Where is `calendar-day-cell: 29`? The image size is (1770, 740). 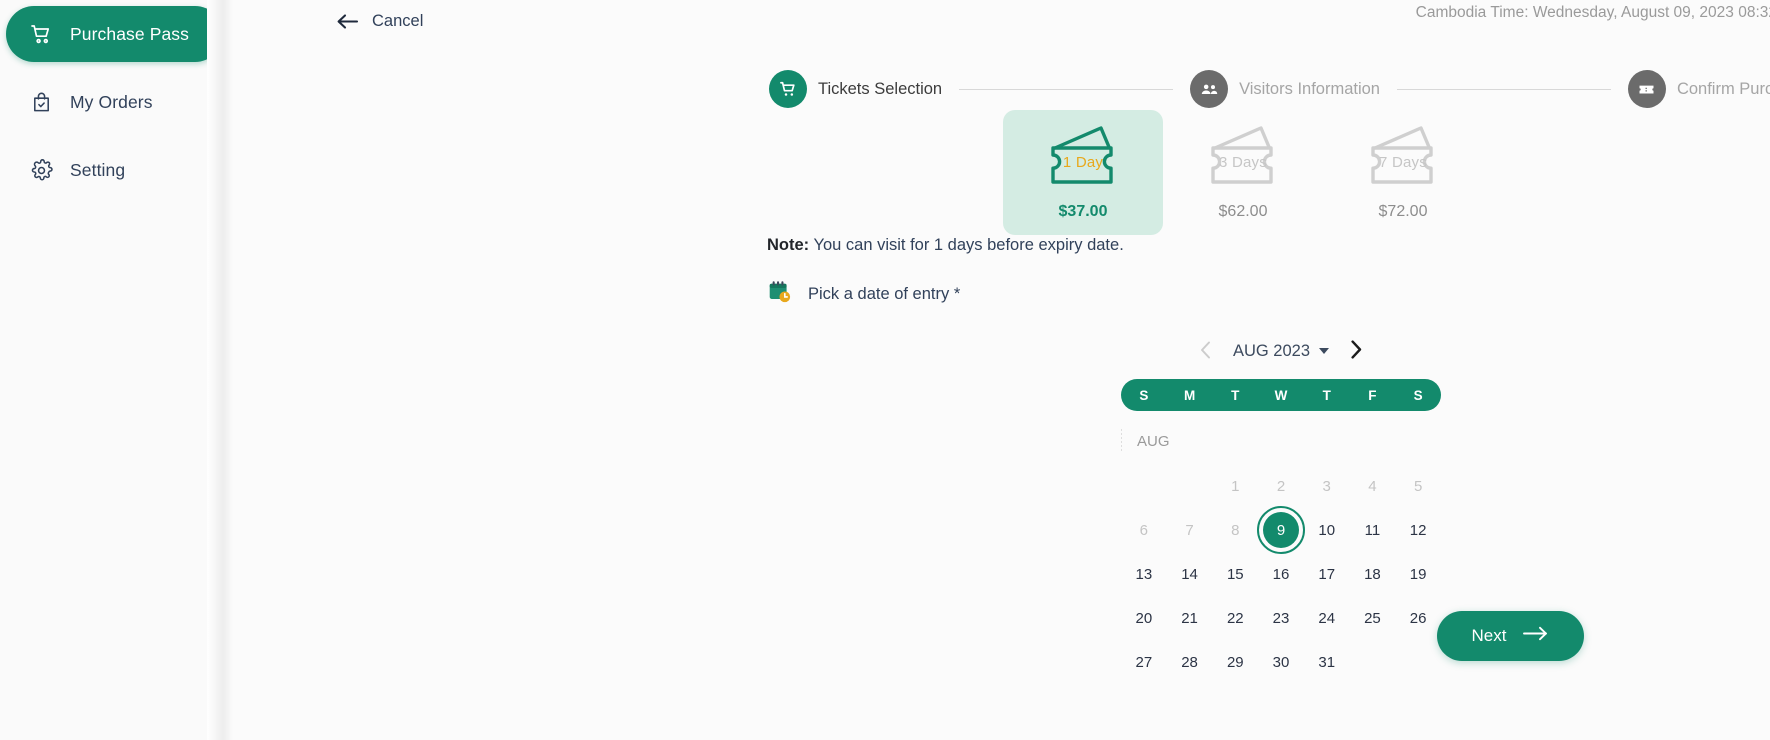
calendar-day-cell: 29 is located at coordinates (1235, 662).